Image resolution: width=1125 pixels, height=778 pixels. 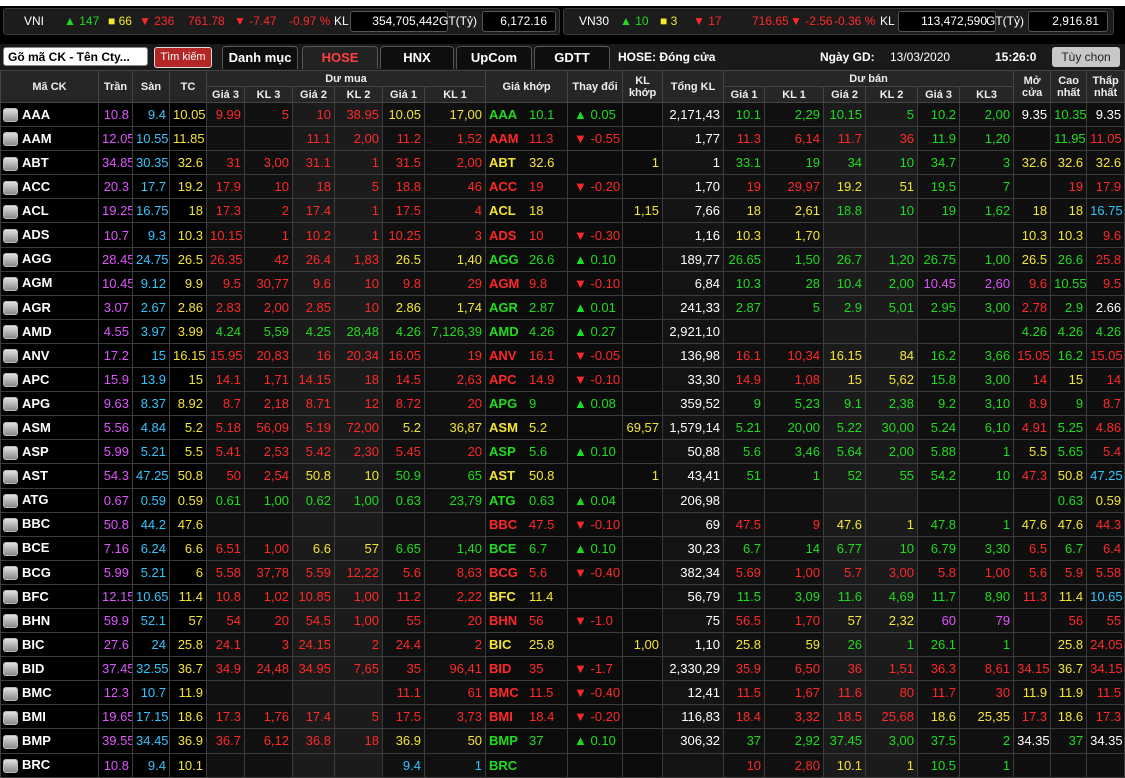 I want to click on symbol-cell: AST, so click(x=49, y=476).